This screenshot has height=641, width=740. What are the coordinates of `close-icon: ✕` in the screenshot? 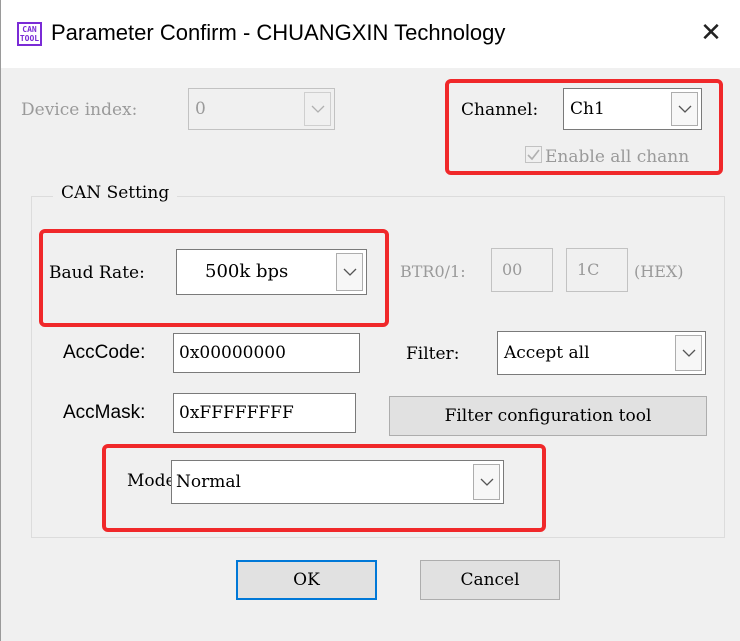 It's located at (711, 34).